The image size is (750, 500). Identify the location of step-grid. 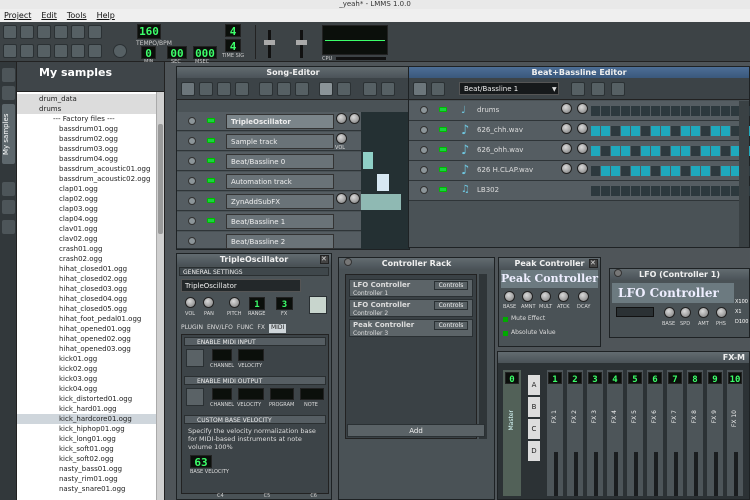
(670, 151).